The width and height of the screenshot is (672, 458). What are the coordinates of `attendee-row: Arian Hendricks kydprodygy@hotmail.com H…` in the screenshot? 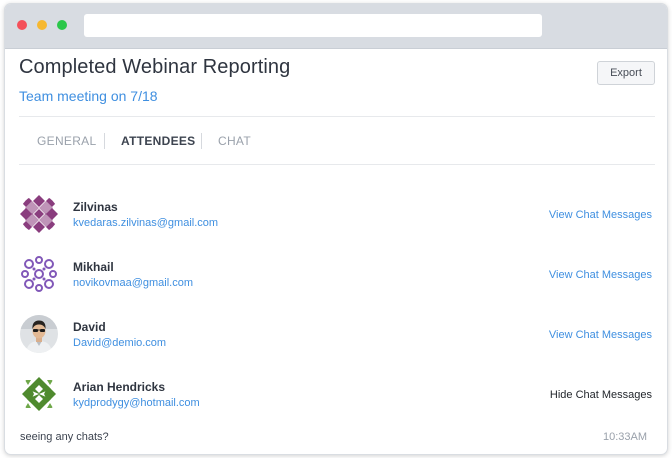 It's located at (336, 398).